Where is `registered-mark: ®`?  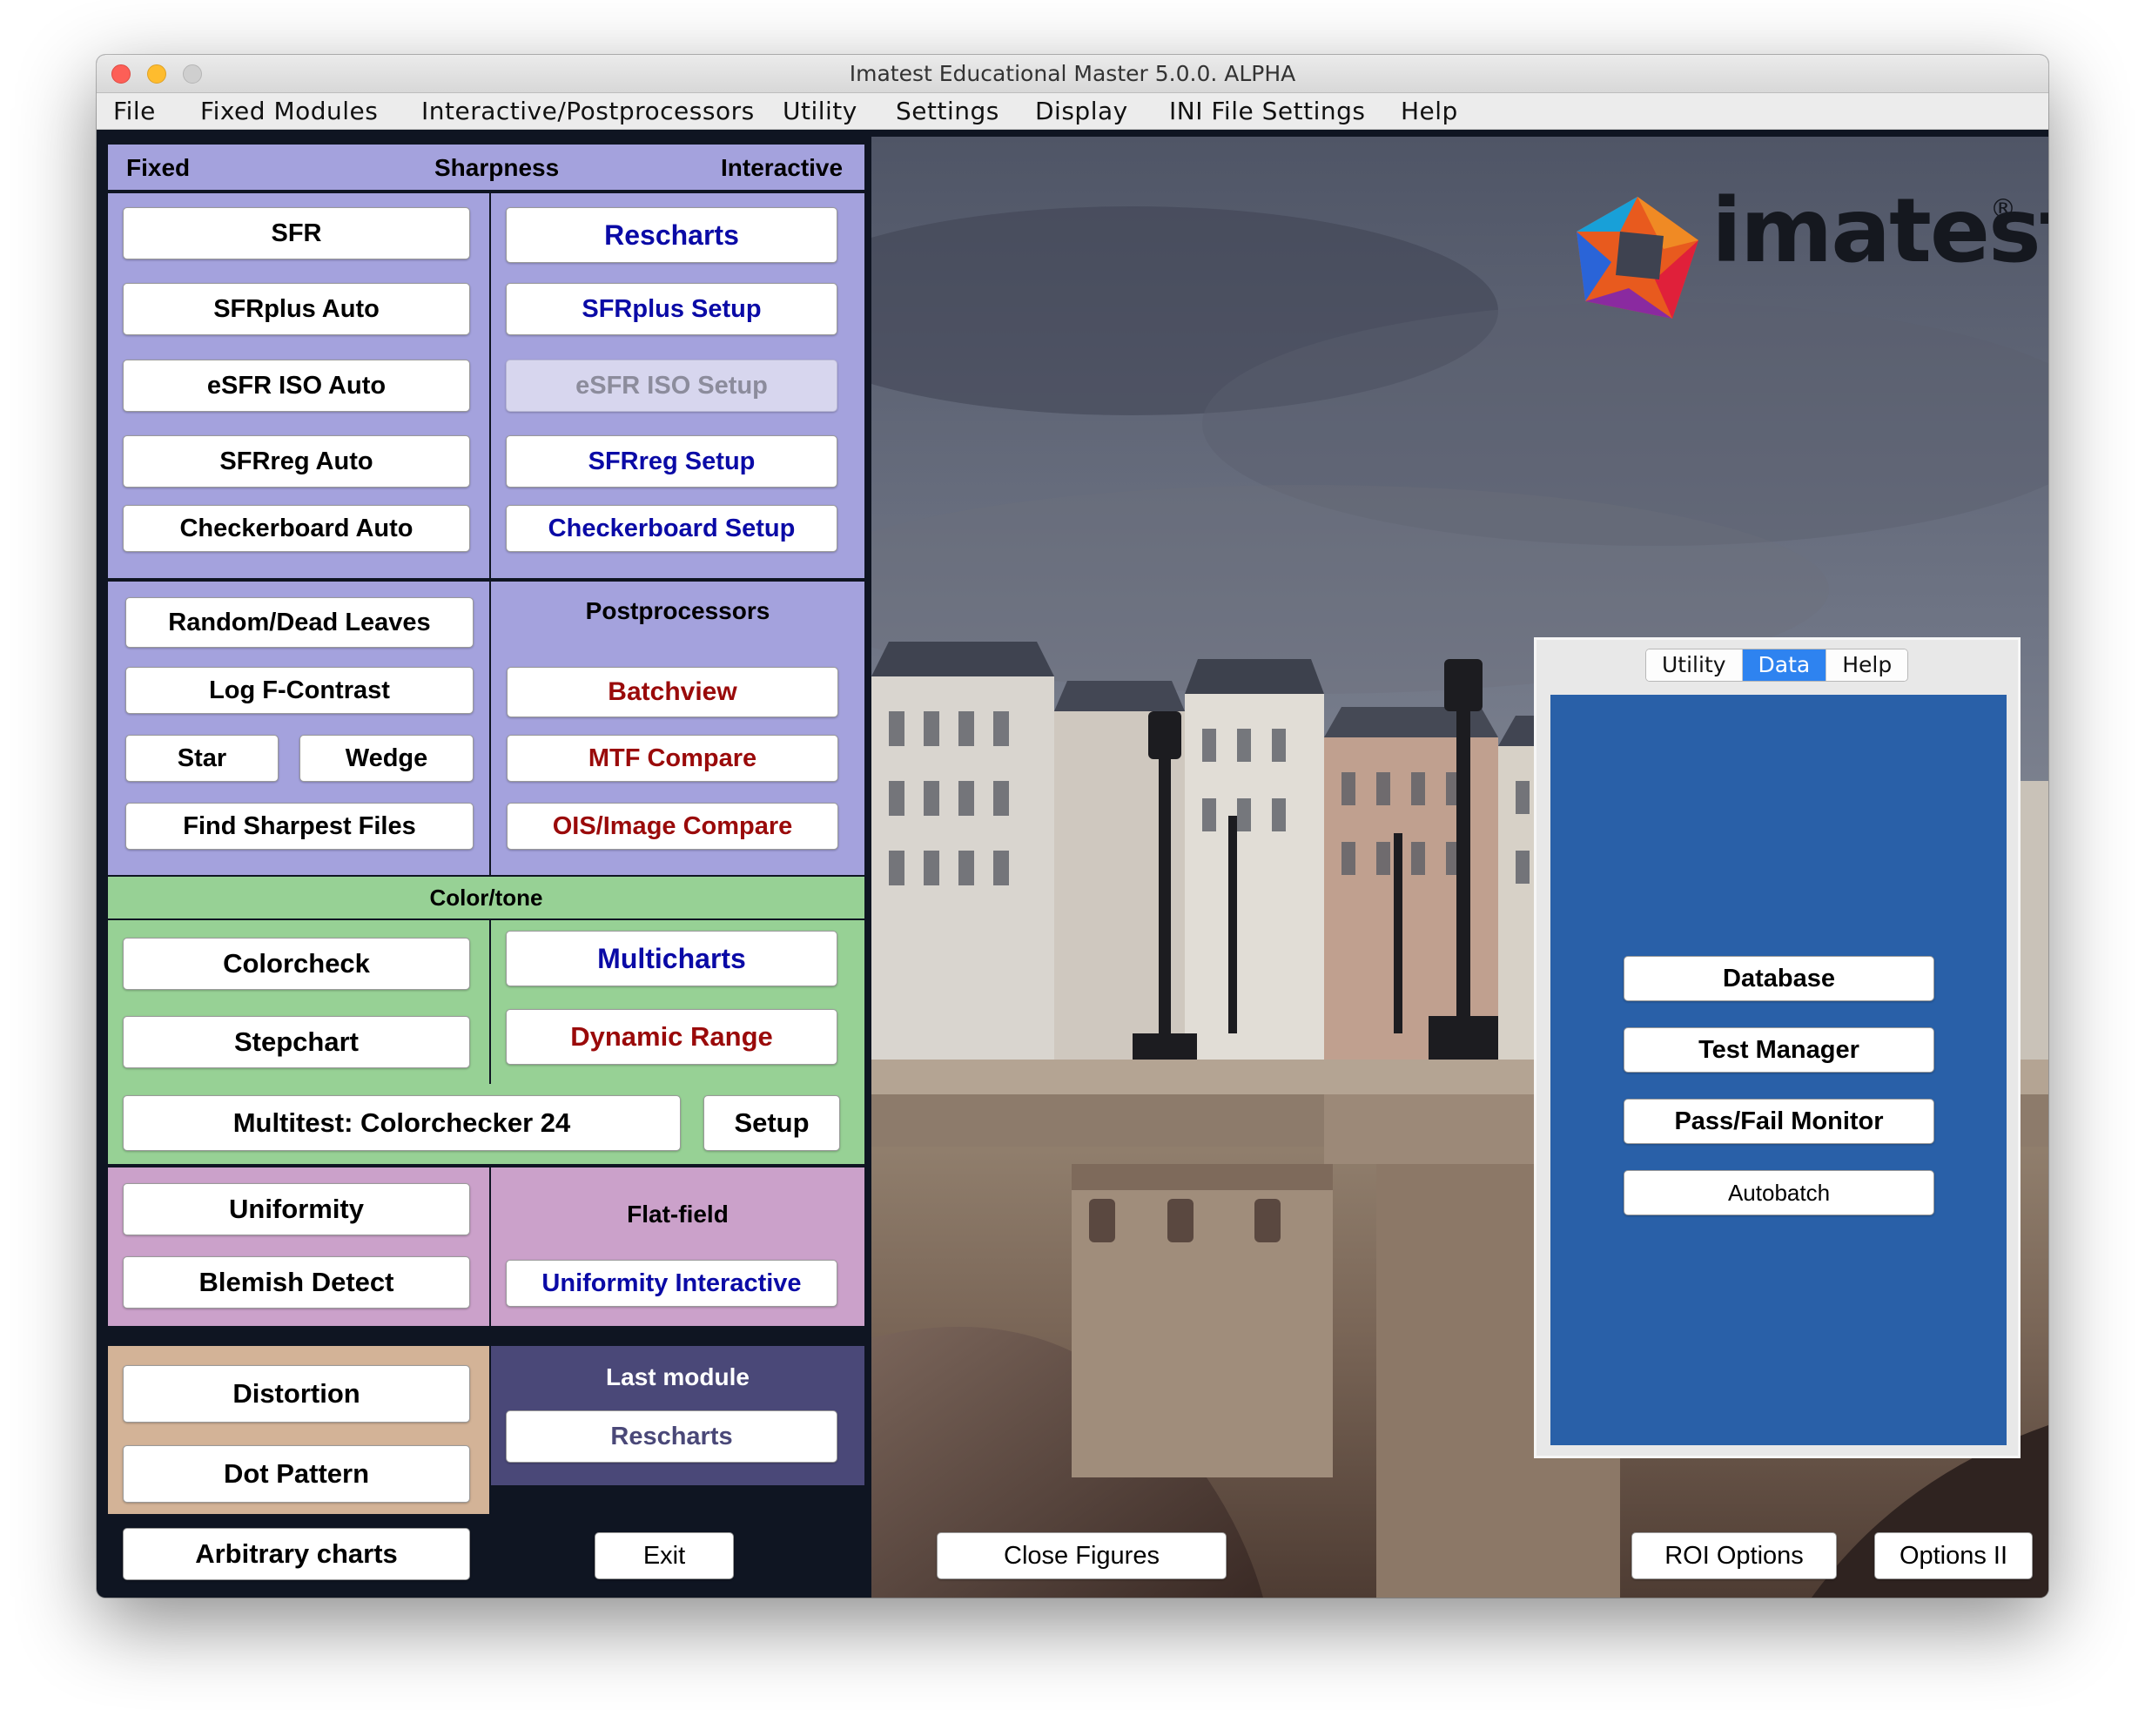
registered-mark: ® is located at coordinates (2003, 209).